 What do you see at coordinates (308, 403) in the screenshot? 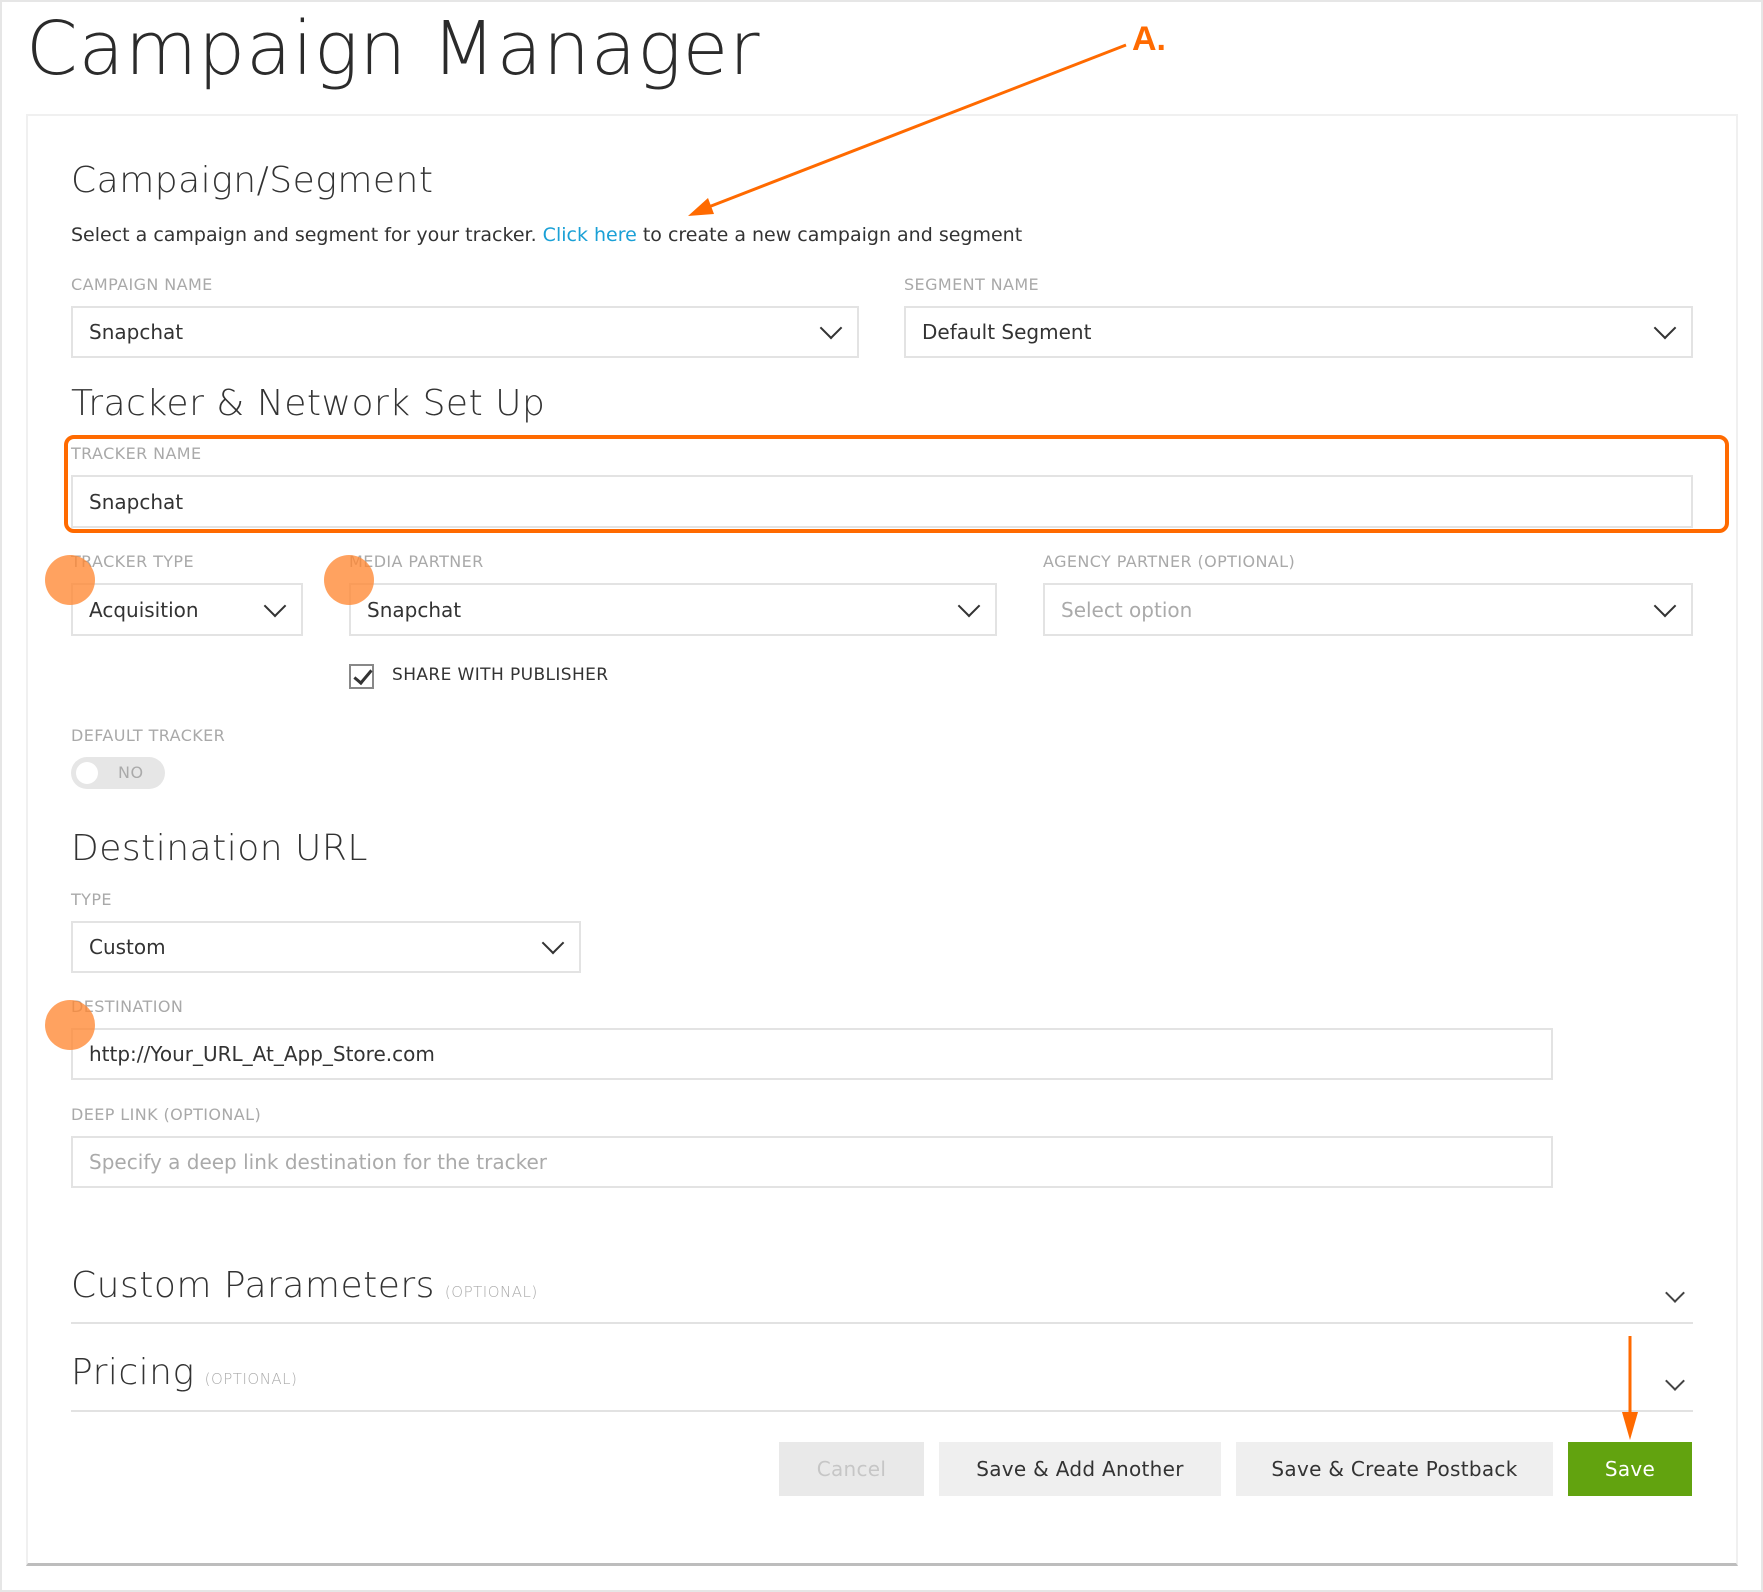
I see `section-heading-tracker-network: Tracker & Network Set Up` at bounding box center [308, 403].